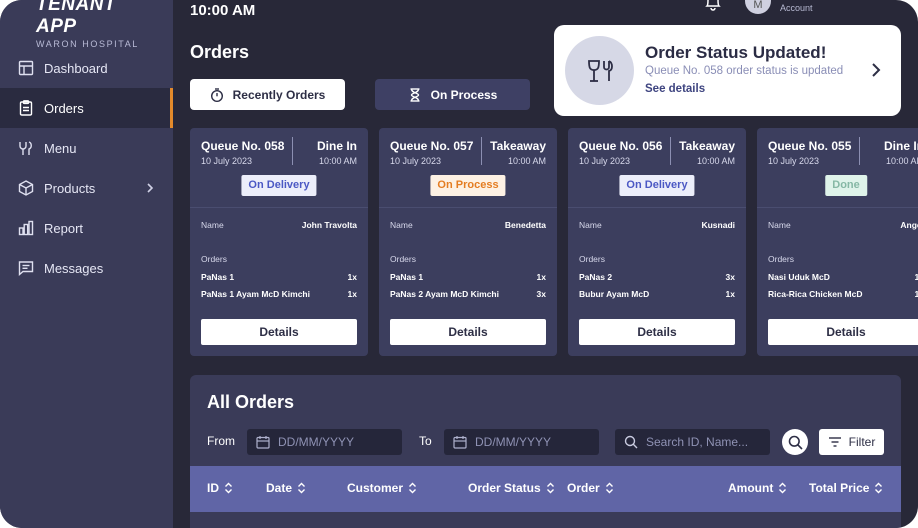 Image resolution: width=918 pixels, height=528 pixels. Describe the element at coordinates (26, 268) in the screenshot. I see `messages-icon` at that location.